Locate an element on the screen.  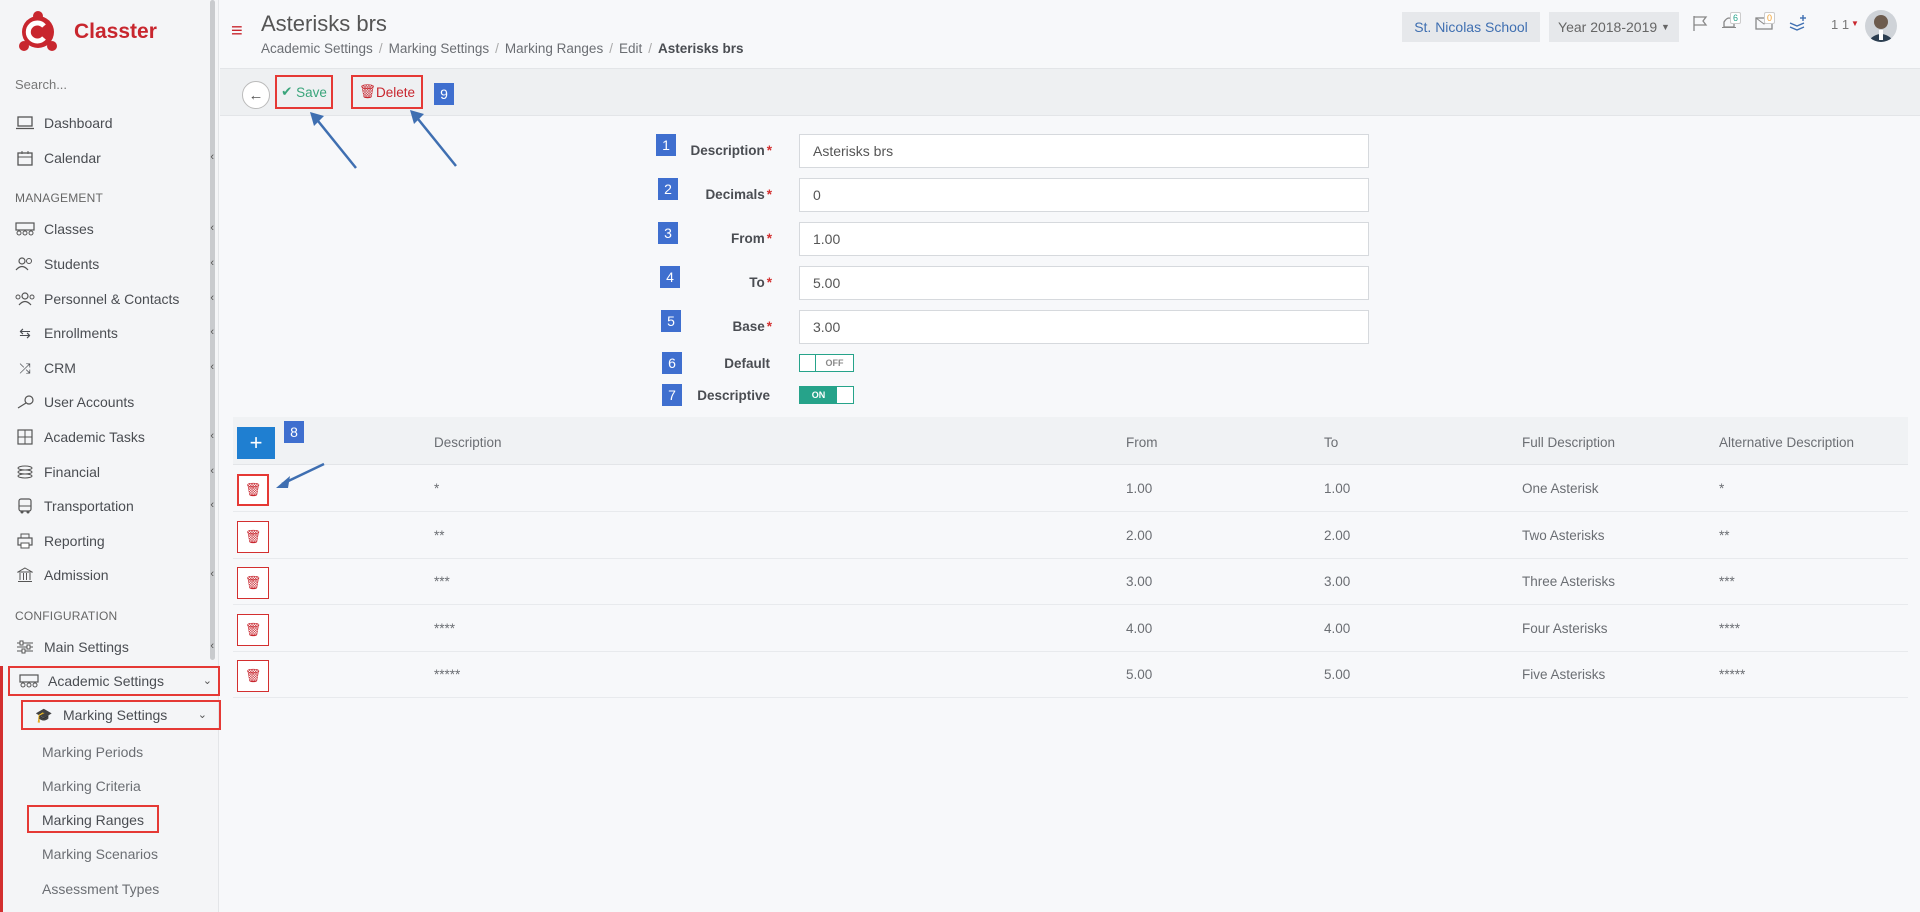
to-input: 5.00 is located at coordinates (1084, 283).